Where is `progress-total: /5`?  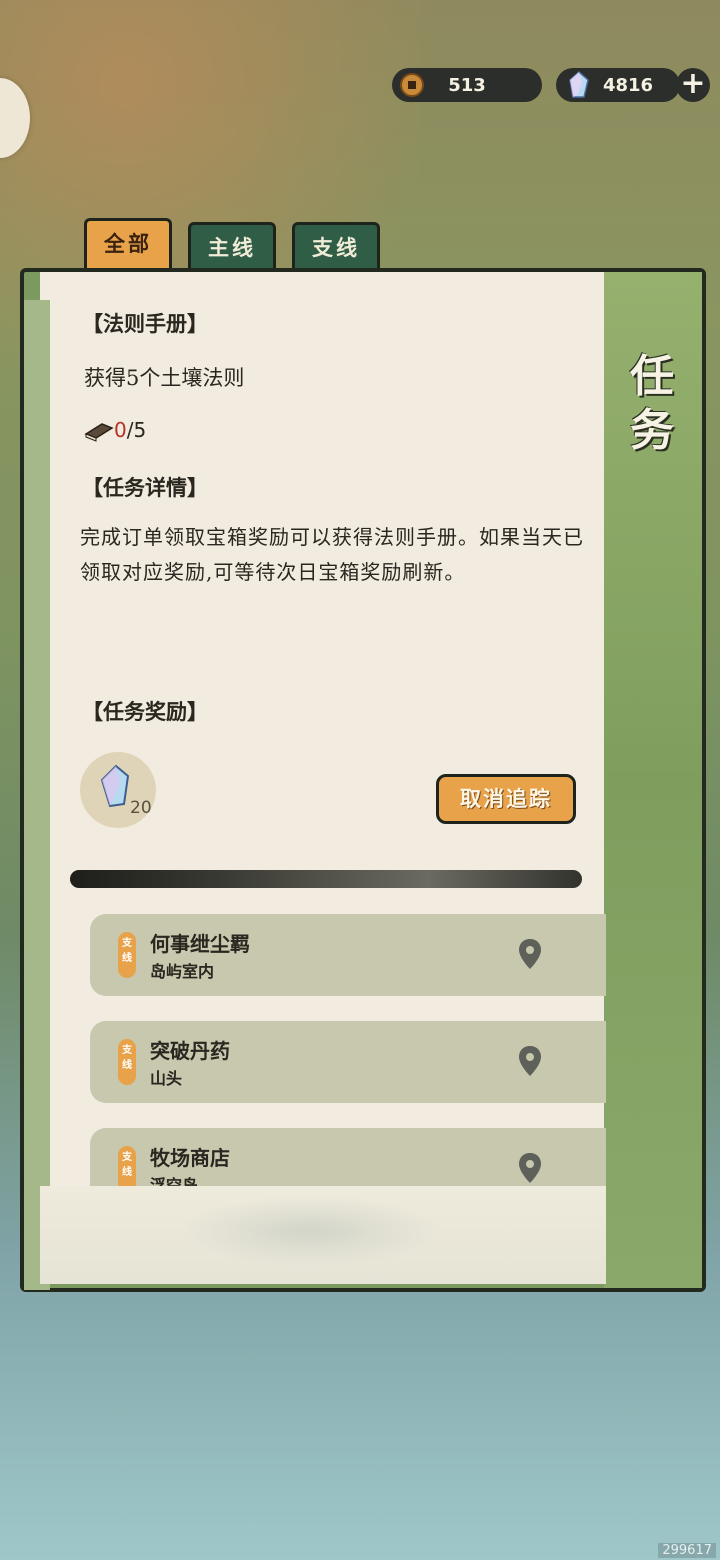 progress-total: /5 is located at coordinates (136, 430).